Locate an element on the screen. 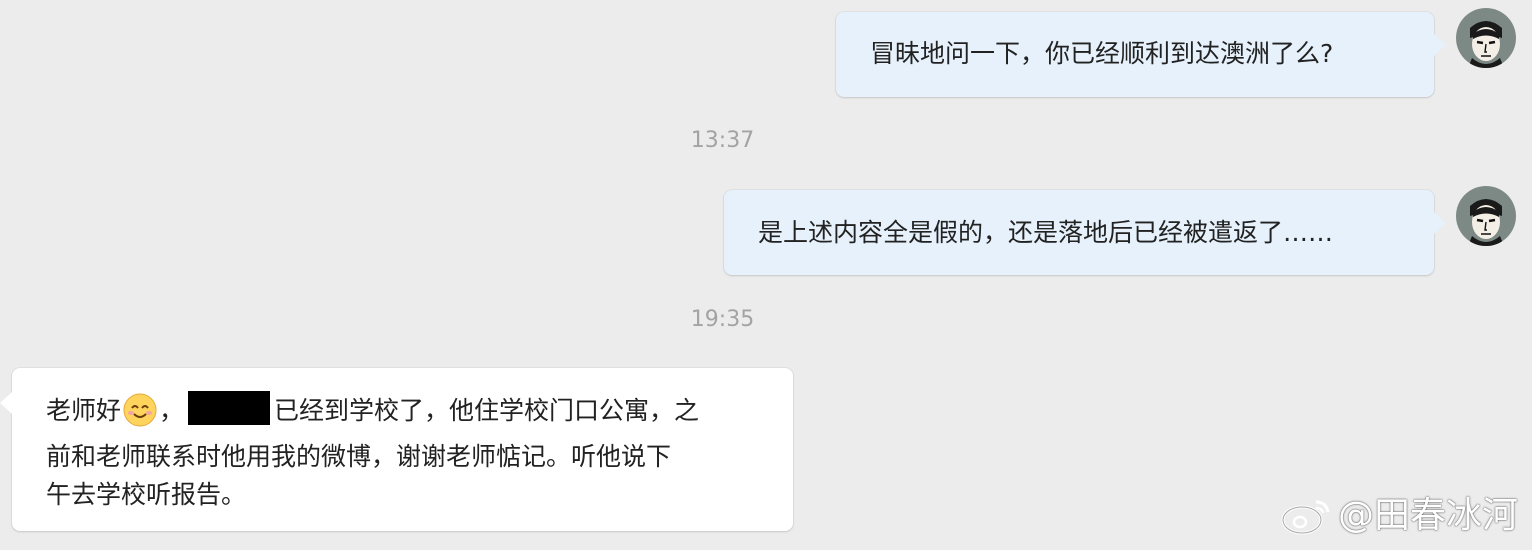 This screenshot has height=550, width=1532. watermark: @田春冰河 is located at coordinates (1399, 516).